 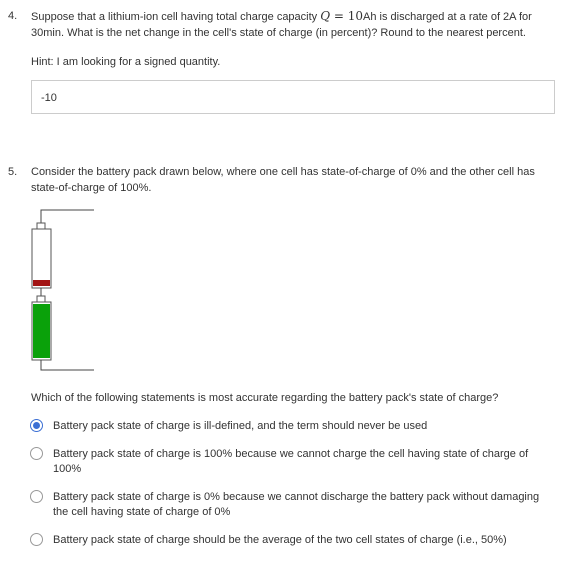 What do you see at coordinates (41, 331) in the screenshot?
I see `bottom-cell-charge-level` at bounding box center [41, 331].